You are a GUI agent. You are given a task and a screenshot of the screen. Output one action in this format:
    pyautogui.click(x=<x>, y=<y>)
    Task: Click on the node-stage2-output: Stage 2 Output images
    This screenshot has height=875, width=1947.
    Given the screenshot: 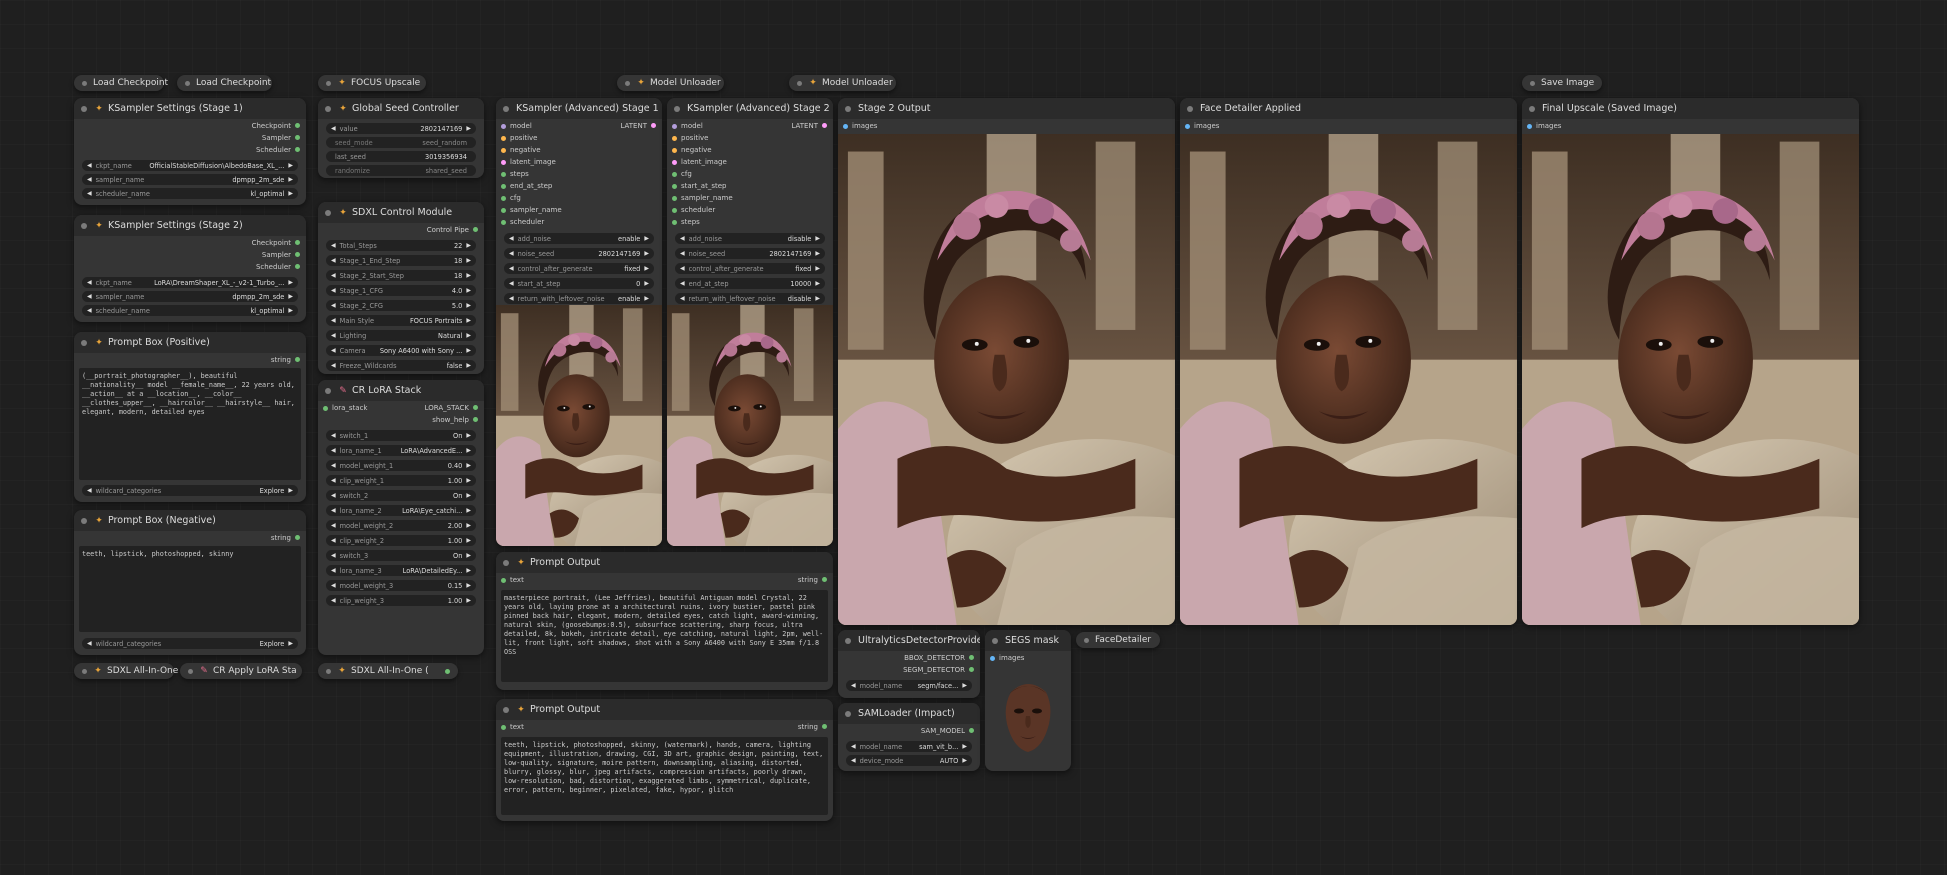 What is the action you would take?
    pyautogui.click(x=1006, y=361)
    